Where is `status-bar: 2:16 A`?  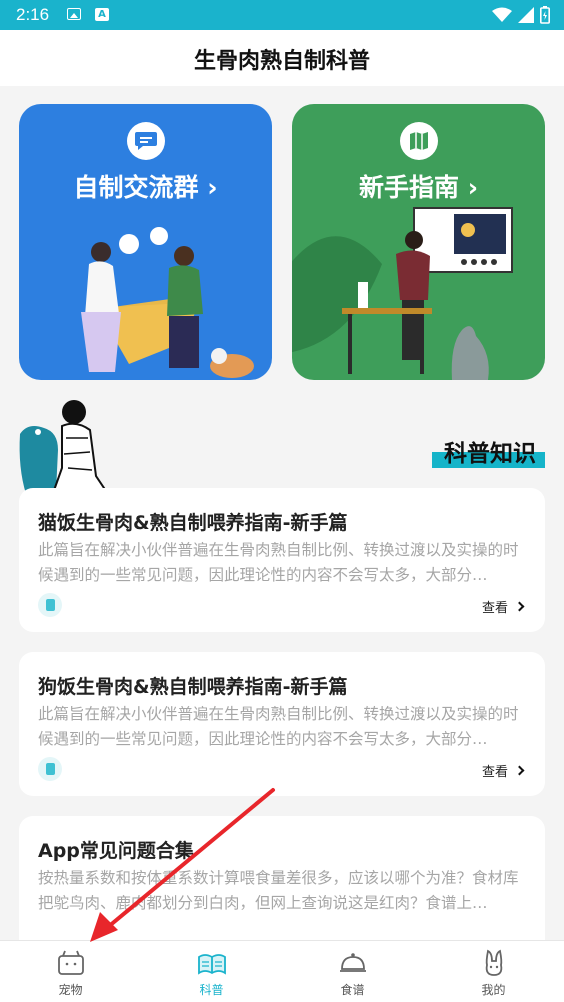 status-bar: 2:16 A is located at coordinates (282, 15).